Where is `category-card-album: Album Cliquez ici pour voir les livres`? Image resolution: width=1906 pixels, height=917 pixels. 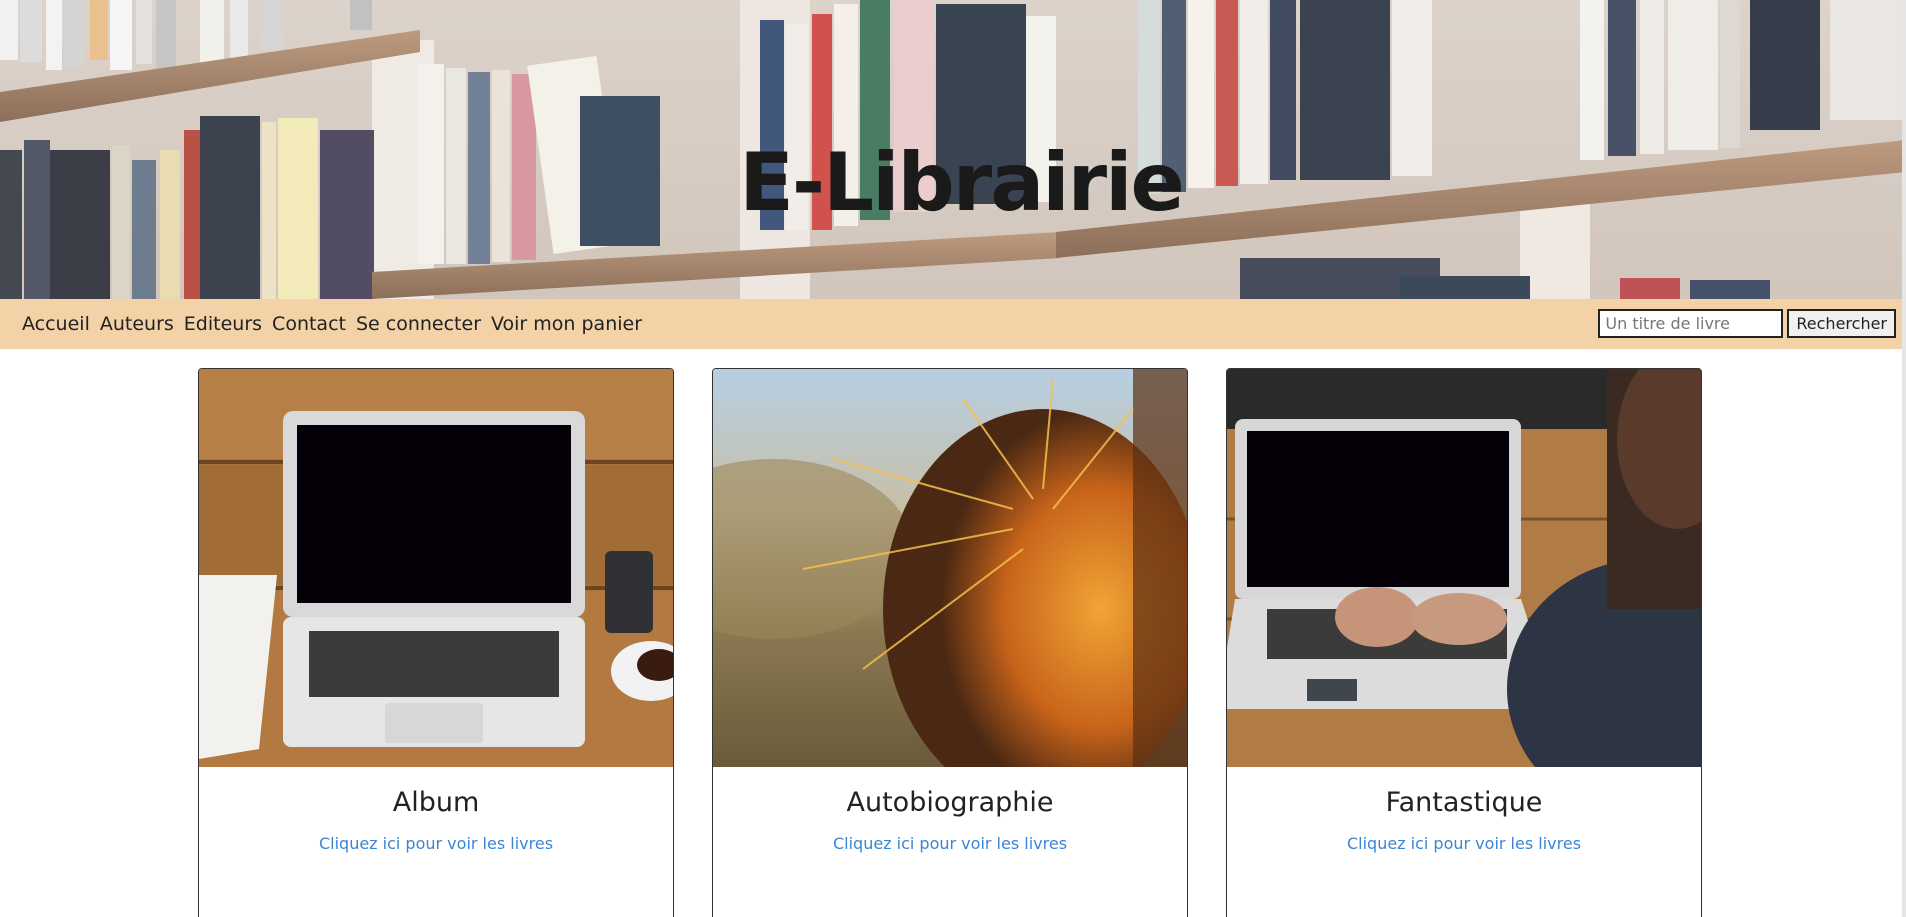 category-card-album: Album Cliquez ici pour voir les livres is located at coordinates (436, 642).